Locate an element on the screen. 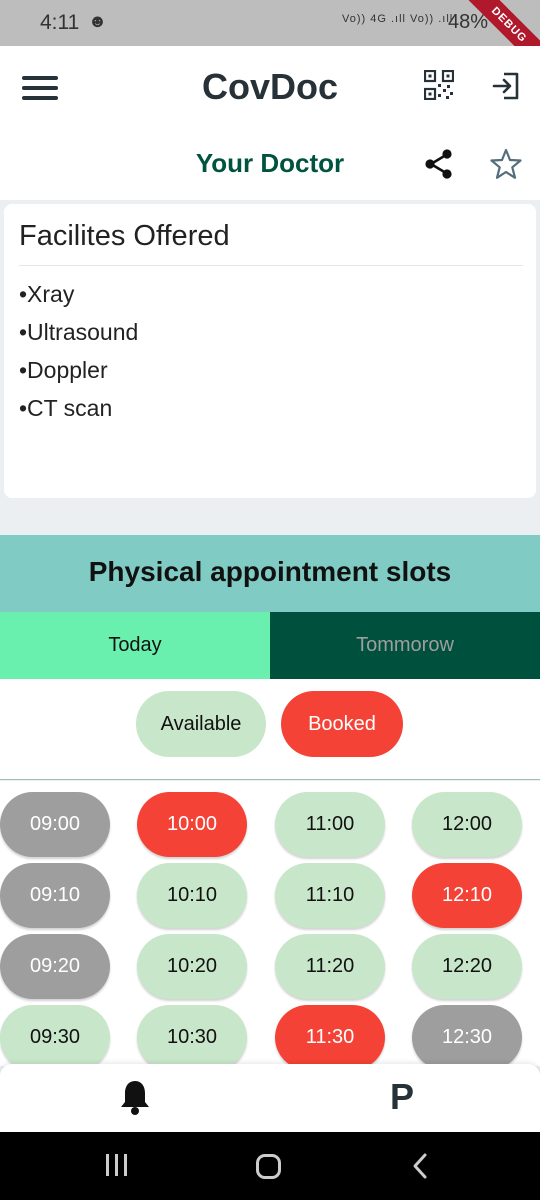  time-slot: 10:20 is located at coordinates (192, 966).